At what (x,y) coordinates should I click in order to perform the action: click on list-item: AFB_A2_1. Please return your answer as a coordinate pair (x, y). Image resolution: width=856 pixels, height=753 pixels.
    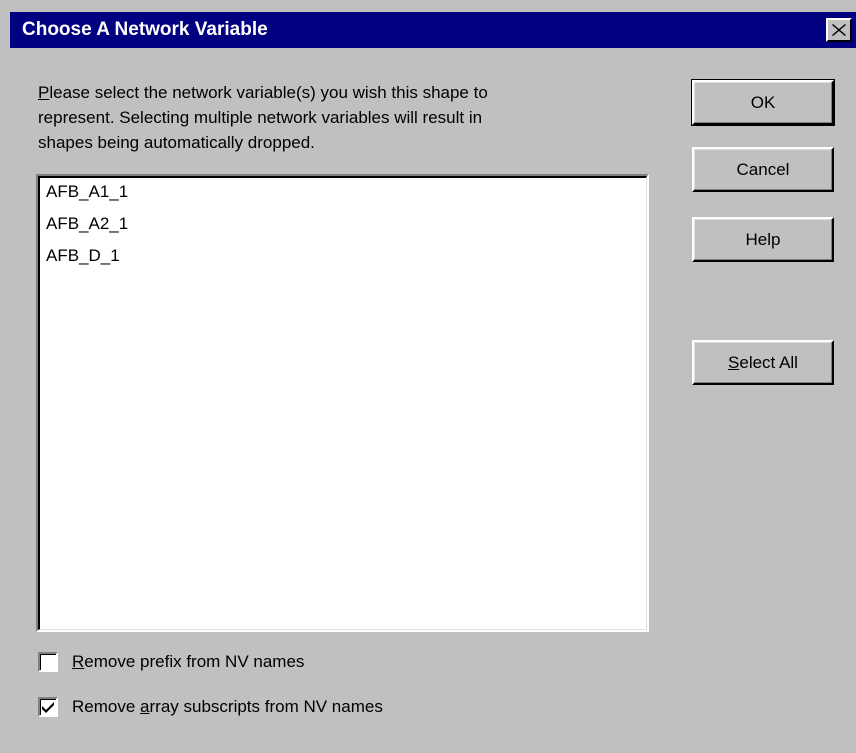
    Looking at the image, I should click on (87, 224).